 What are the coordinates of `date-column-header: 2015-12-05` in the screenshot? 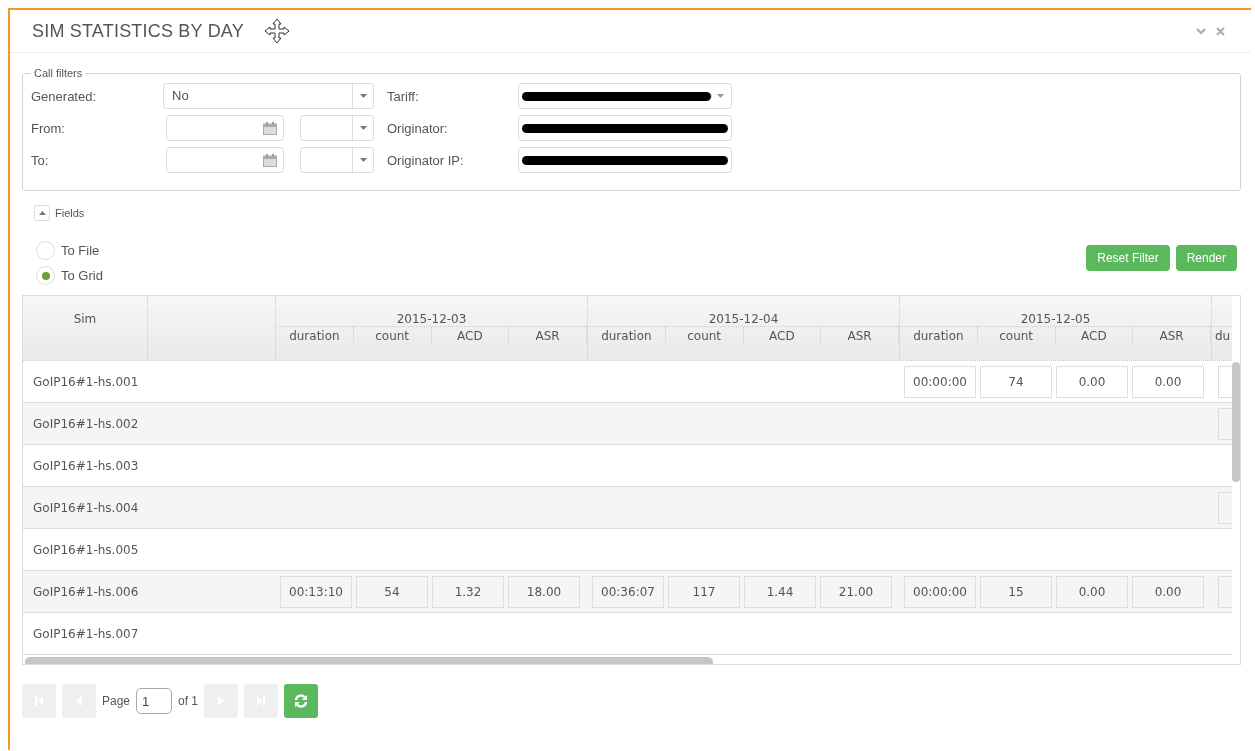 It's located at (1055, 311).